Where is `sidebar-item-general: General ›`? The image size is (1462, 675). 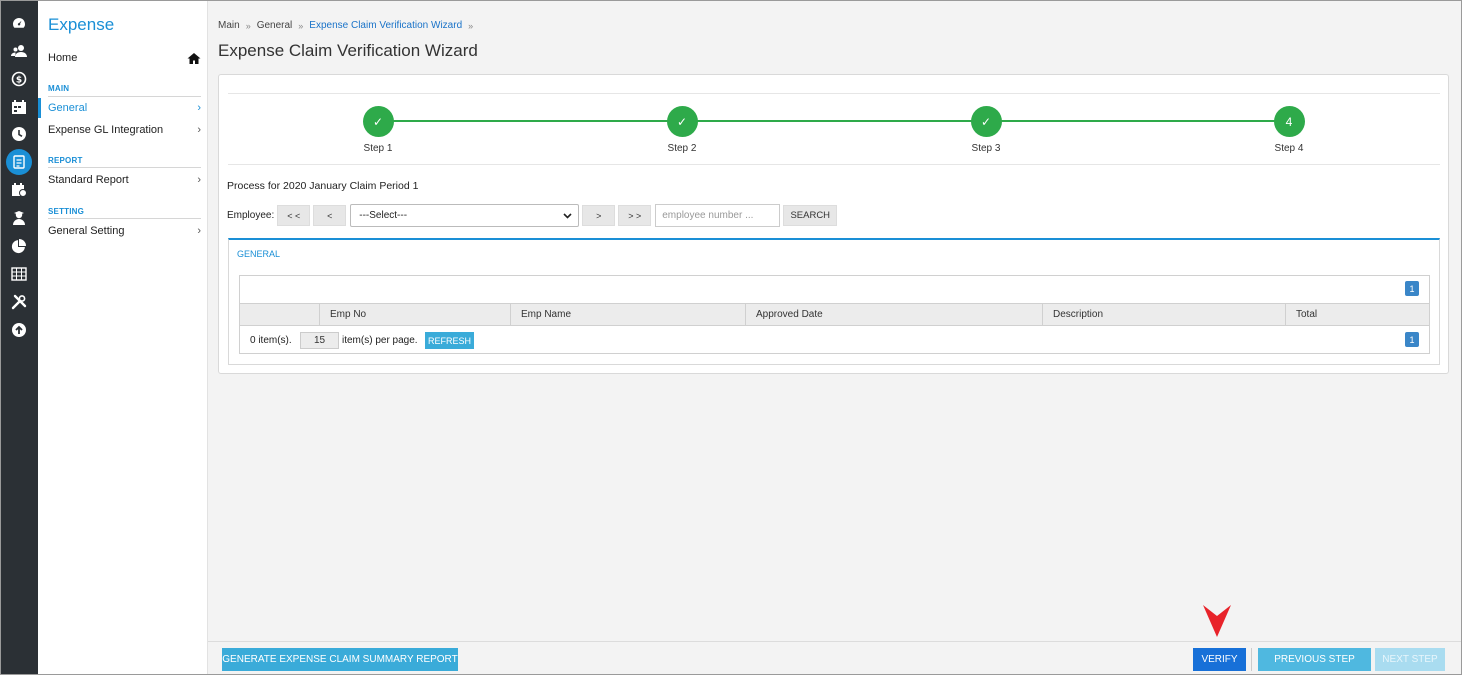 sidebar-item-general: General › is located at coordinates (119, 108).